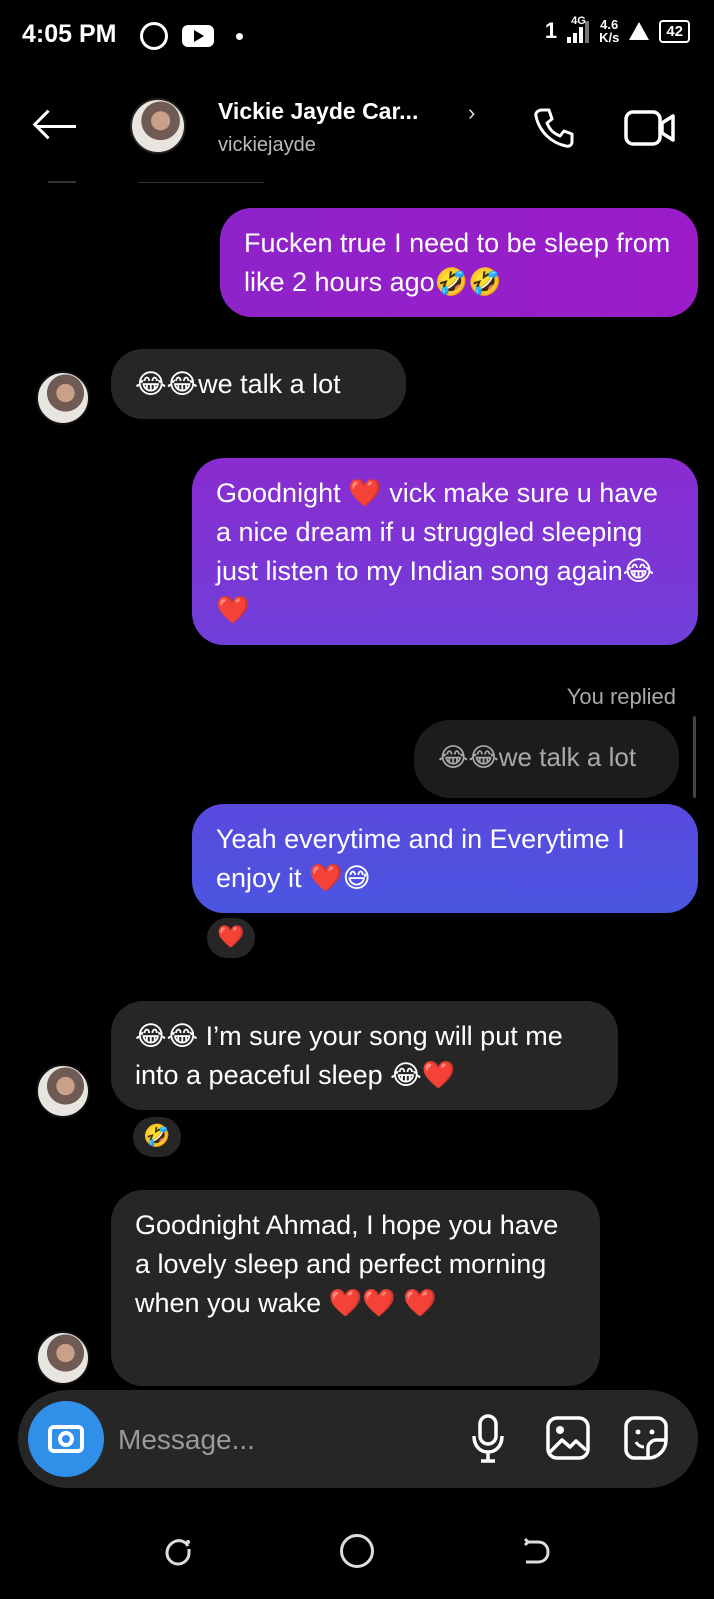  Describe the element at coordinates (69, 34) in the screenshot. I see `status-time: 4:05 PM` at that location.